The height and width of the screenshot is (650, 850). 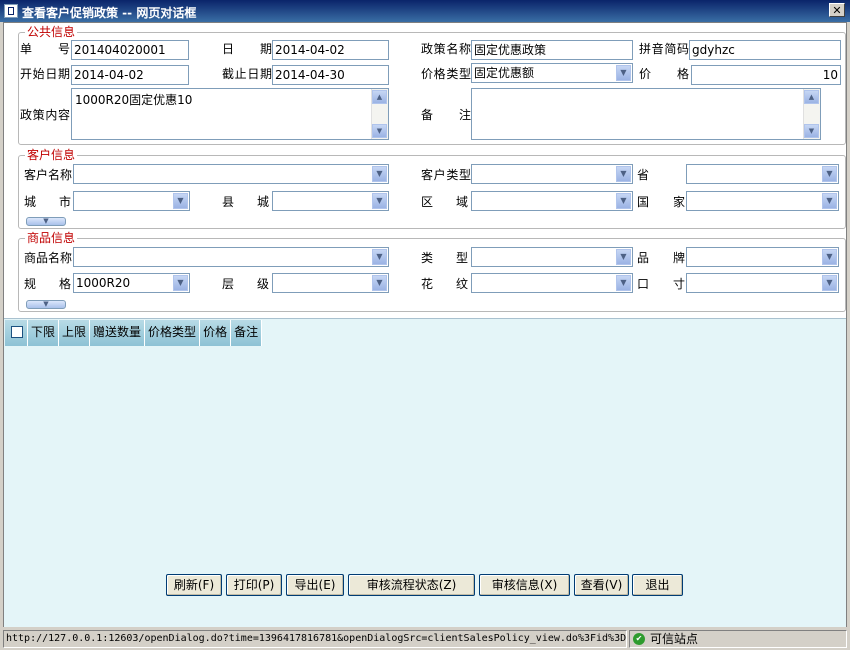 I want to click on exit-button: 退出, so click(x=657, y=585).